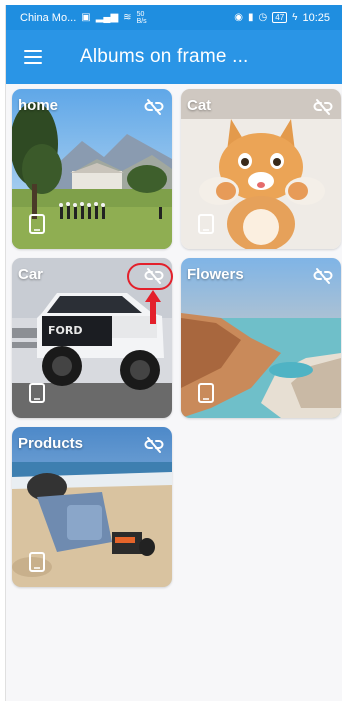 The height and width of the screenshot is (701, 342). What do you see at coordinates (31, 274) in the screenshot?
I see `album-title-car: Car` at bounding box center [31, 274].